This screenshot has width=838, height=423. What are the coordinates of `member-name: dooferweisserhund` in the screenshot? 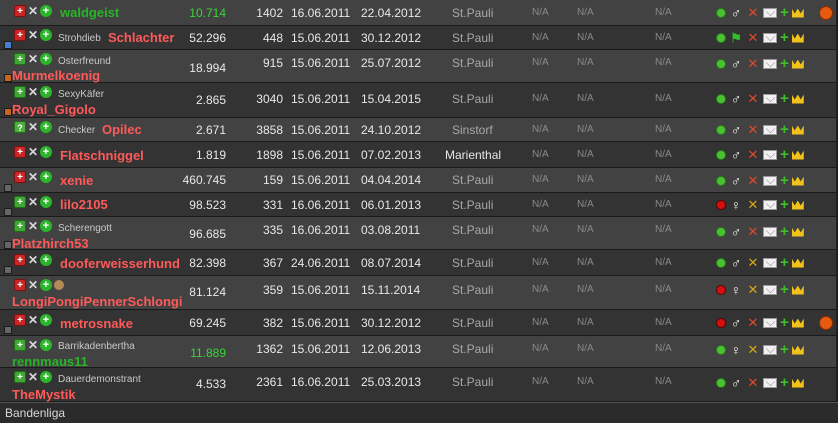 It's located at (120, 263).